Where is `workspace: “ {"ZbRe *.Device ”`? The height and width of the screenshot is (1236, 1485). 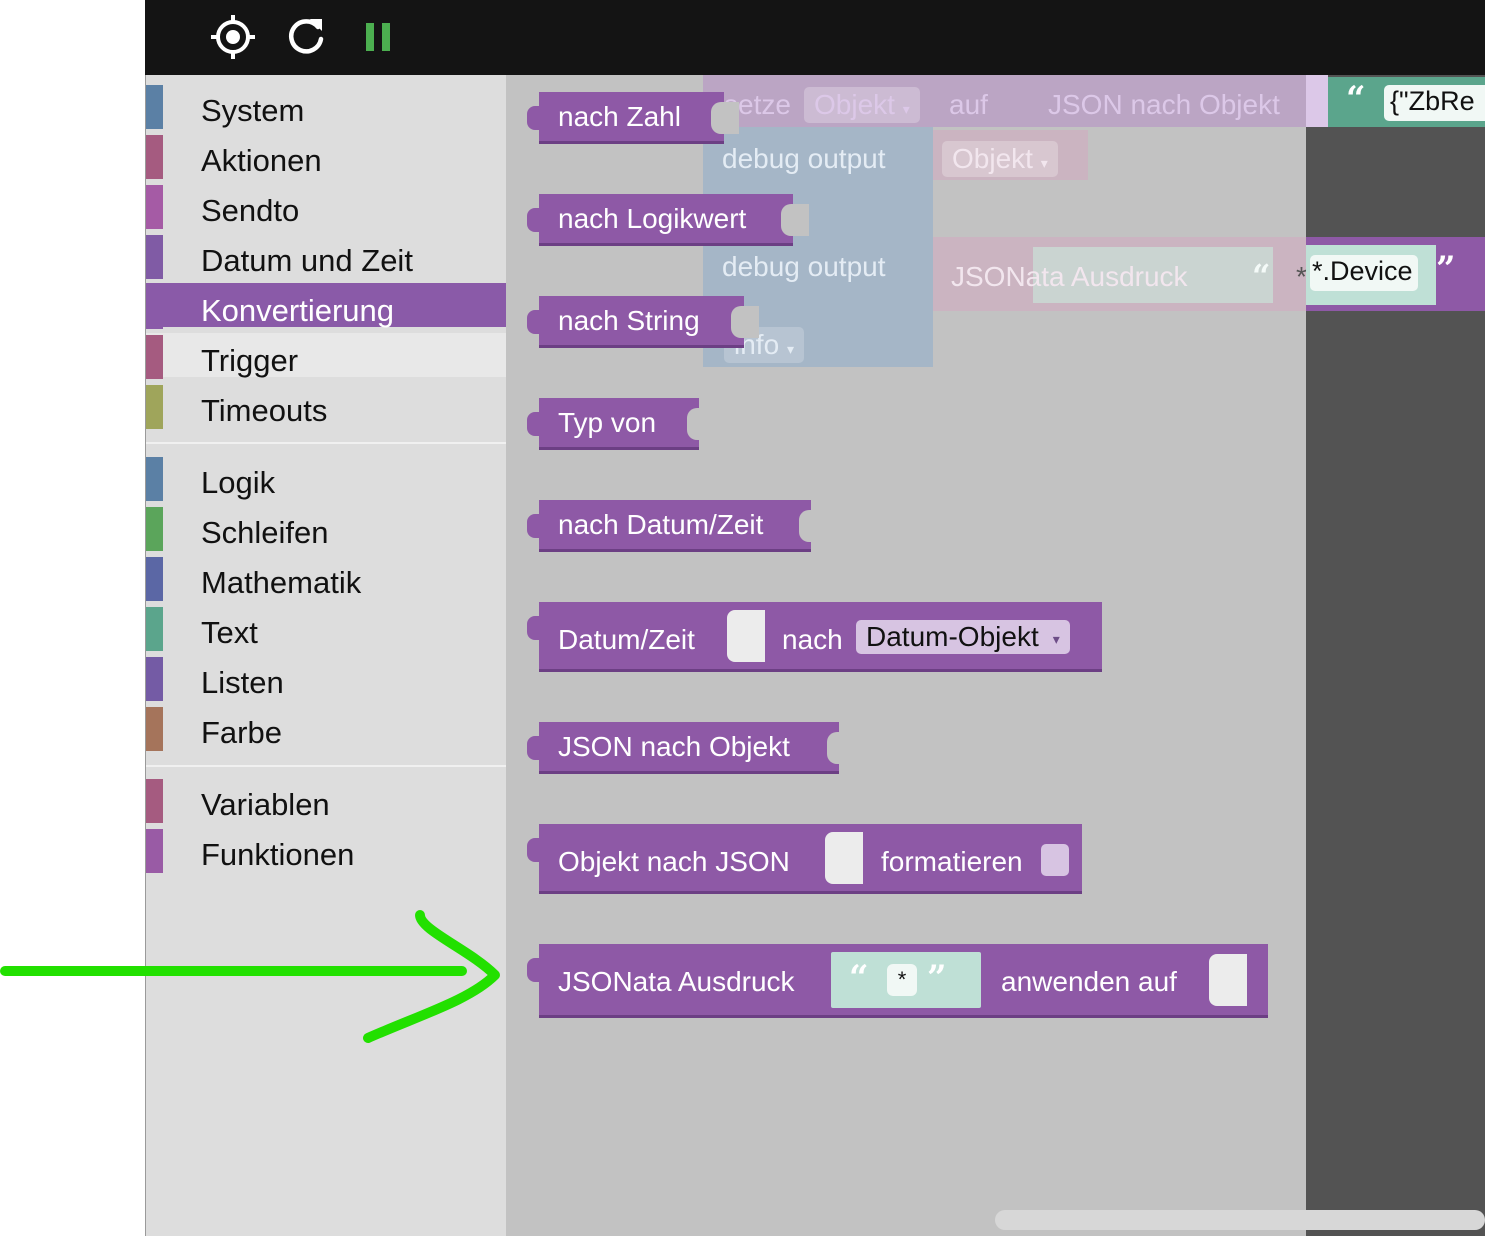
workspace: “ {"ZbRe *.Device ” is located at coordinates (1395, 655).